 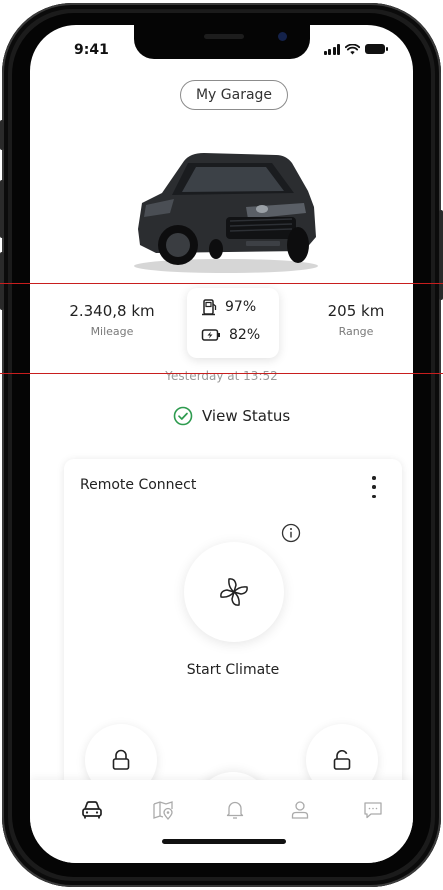 I want to click on signal-icon, so click(x=331, y=49).